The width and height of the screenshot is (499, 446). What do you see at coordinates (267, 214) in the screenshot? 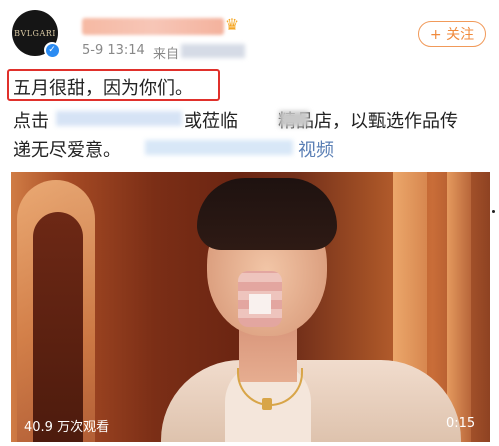
I see `person-hair` at bounding box center [267, 214].